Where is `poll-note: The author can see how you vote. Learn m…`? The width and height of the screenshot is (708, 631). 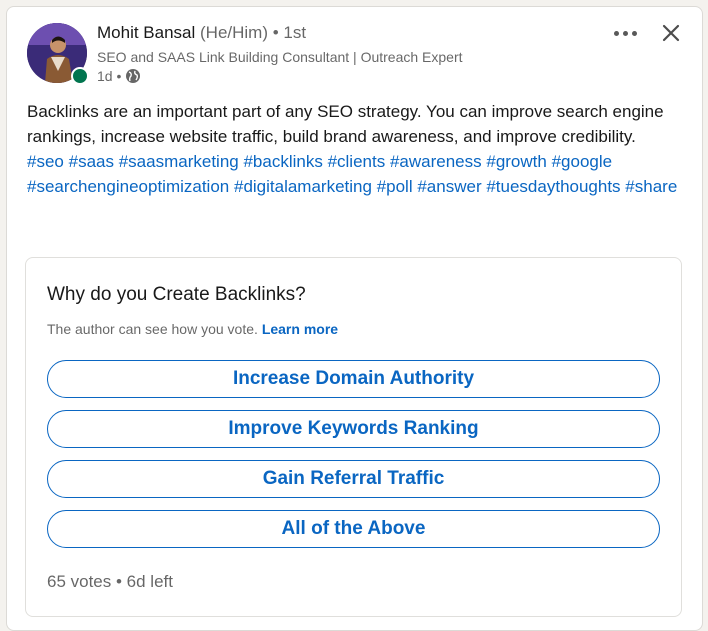 poll-note: The author can see how you vote. Learn m… is located at coordinates (192, 329).